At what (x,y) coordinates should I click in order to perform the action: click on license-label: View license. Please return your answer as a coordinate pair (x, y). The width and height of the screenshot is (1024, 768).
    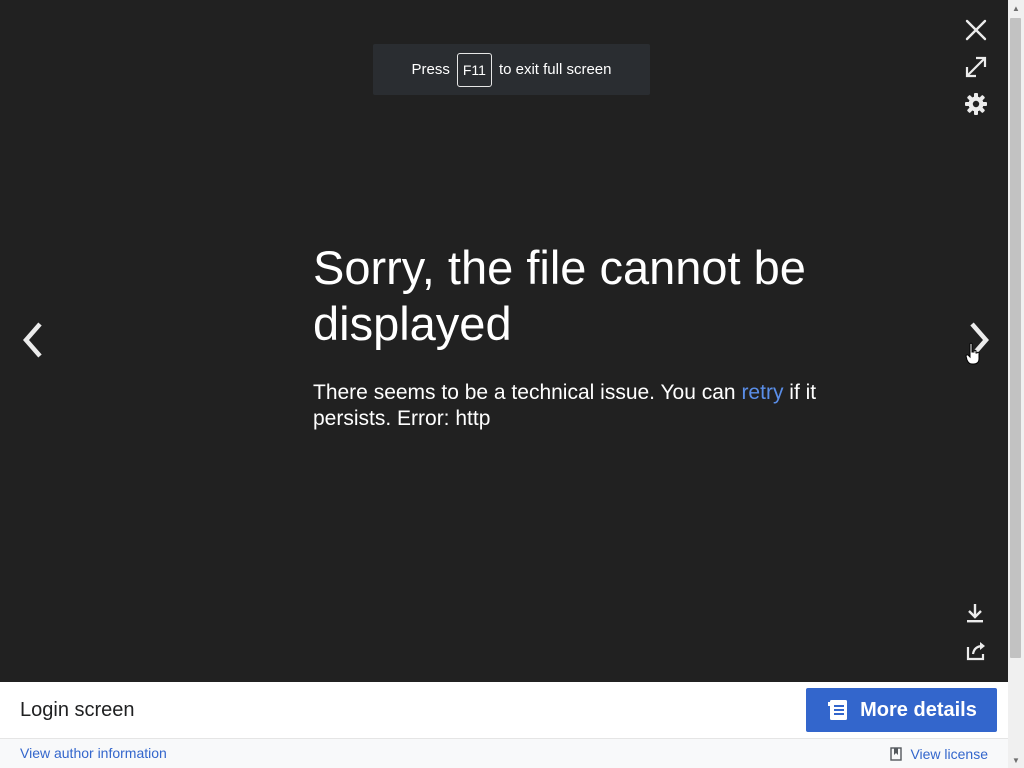
    Looking at the image, I should click on (949, 754).